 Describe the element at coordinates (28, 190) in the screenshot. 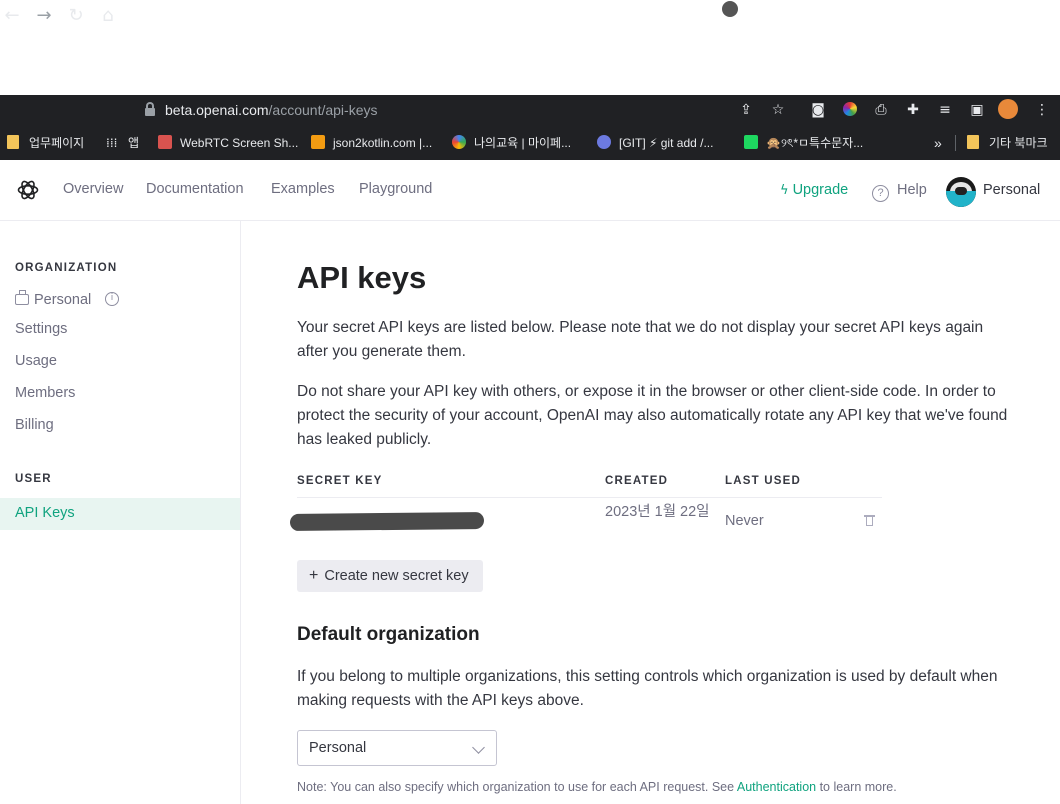

I see `openai-logo-icon` at that location.